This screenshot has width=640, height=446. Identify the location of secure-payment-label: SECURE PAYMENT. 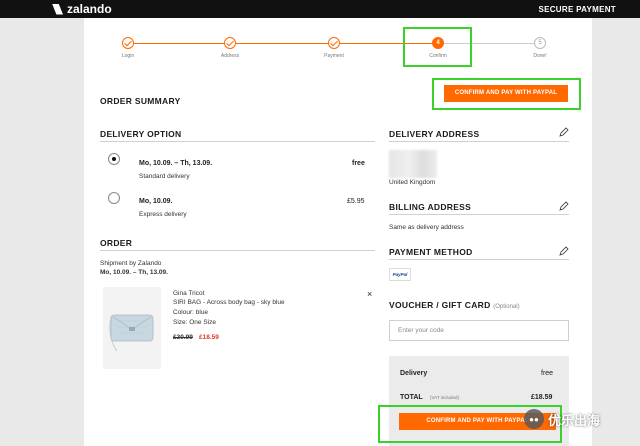
(577, 9).